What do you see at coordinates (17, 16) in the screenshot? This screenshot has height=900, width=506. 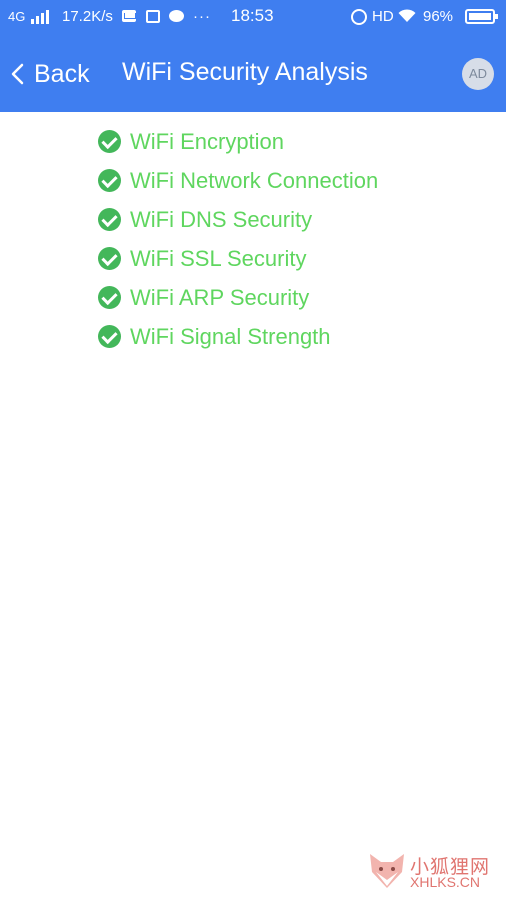 I see `network-type: 4G` at bounding box center [17, 16].